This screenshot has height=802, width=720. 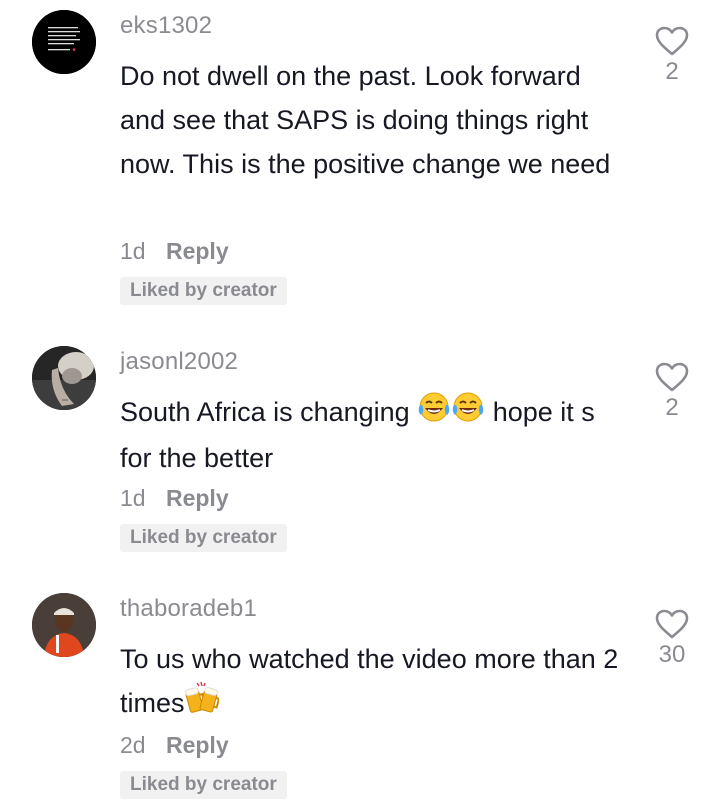 I want to click on comment-text-part: South Africa is changing, so click(x=265, y=412).